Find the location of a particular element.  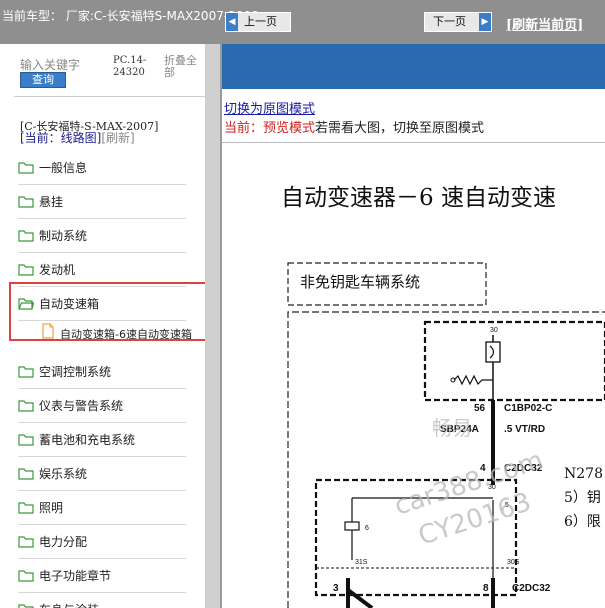

note-item-5: 5）钥 is located at coordinates (582, 498).